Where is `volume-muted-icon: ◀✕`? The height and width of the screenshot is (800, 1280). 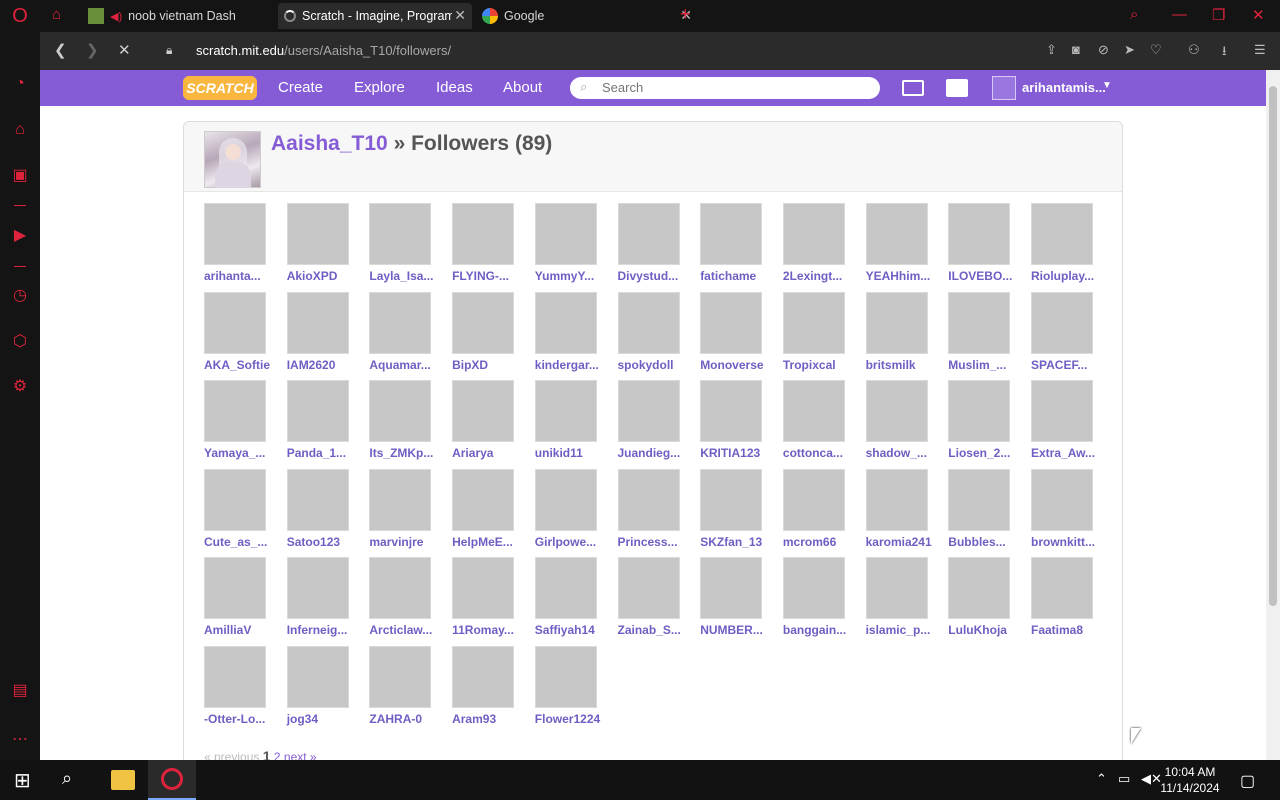
volume-muted-icon: ◀✕ is located at coordinates (1151, 779).